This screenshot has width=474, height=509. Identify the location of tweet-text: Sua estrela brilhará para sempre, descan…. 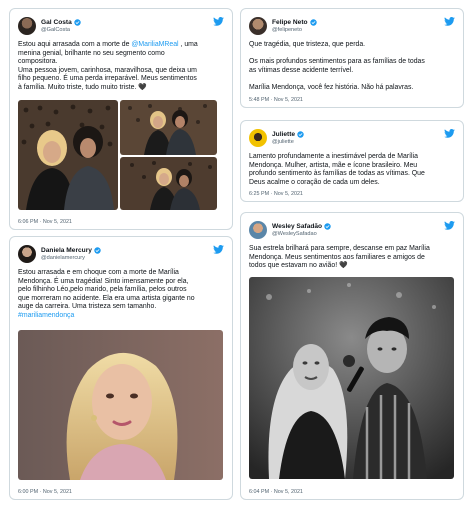
(339, 257).